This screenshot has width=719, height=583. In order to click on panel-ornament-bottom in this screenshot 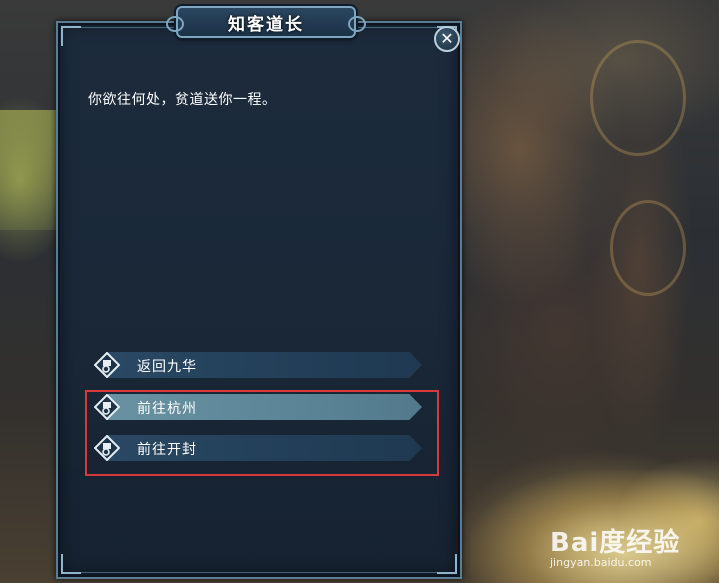, I will do `click(259, 566)`.